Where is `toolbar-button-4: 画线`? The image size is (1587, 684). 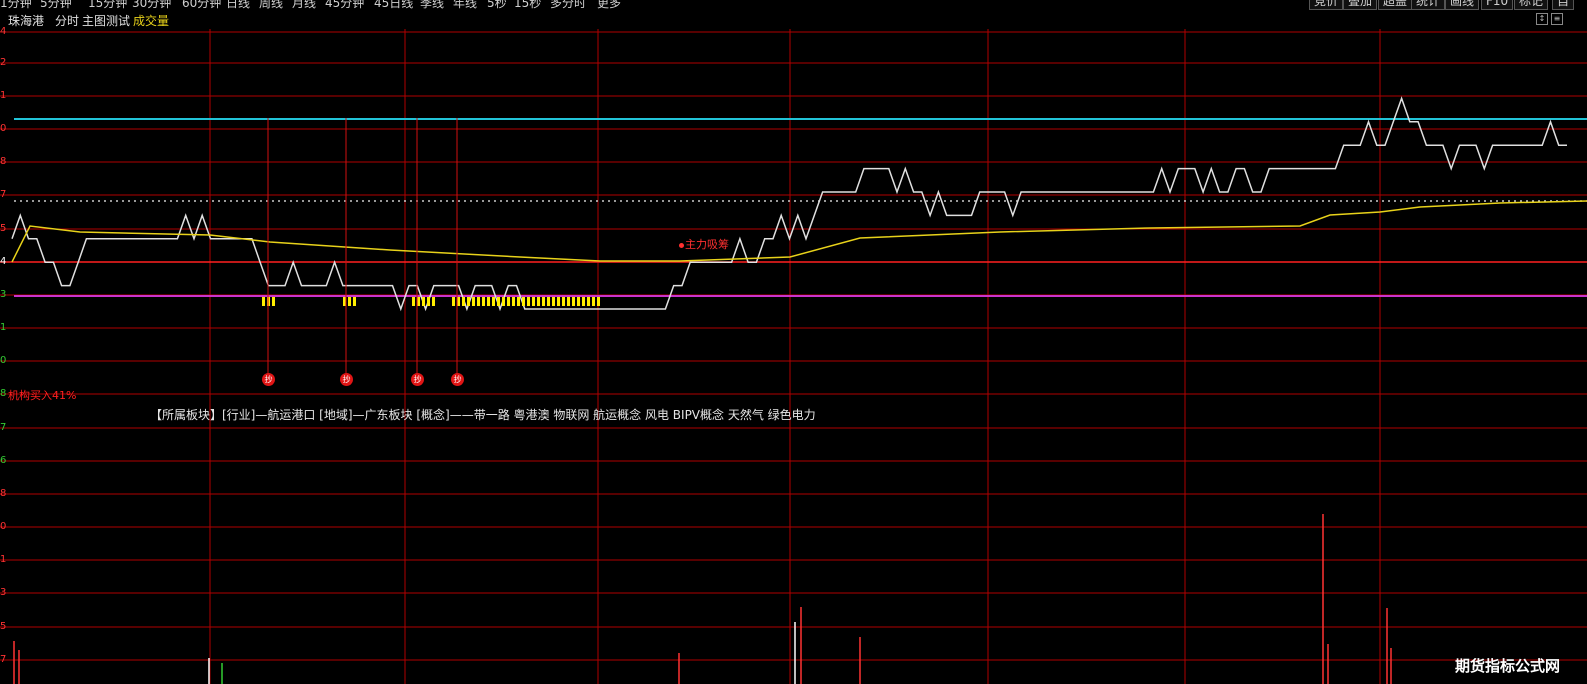
toolbar-button-4: 画线 is located at coordinates (1462, 5).